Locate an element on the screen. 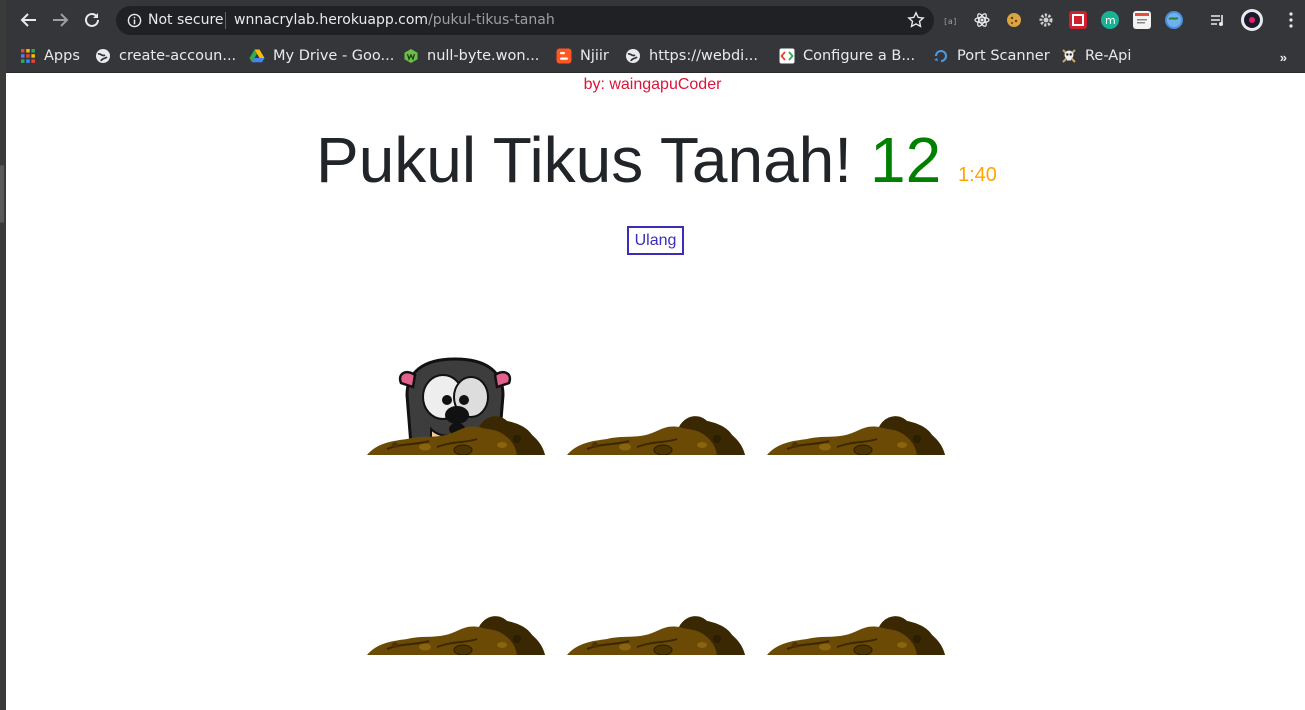 This screenshot has width=1305, height=710. bookmark-port-scanner: Port Scanner is located at coordinates (991, 56).